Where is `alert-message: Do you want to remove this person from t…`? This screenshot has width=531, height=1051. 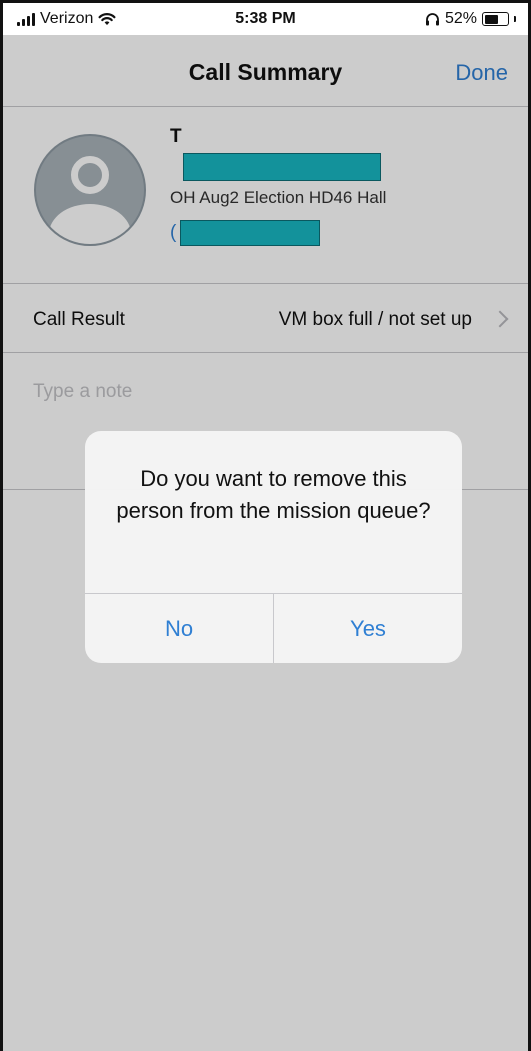 alert-message: Do you want to remove this person from t… is located at coordinates (273, 494).